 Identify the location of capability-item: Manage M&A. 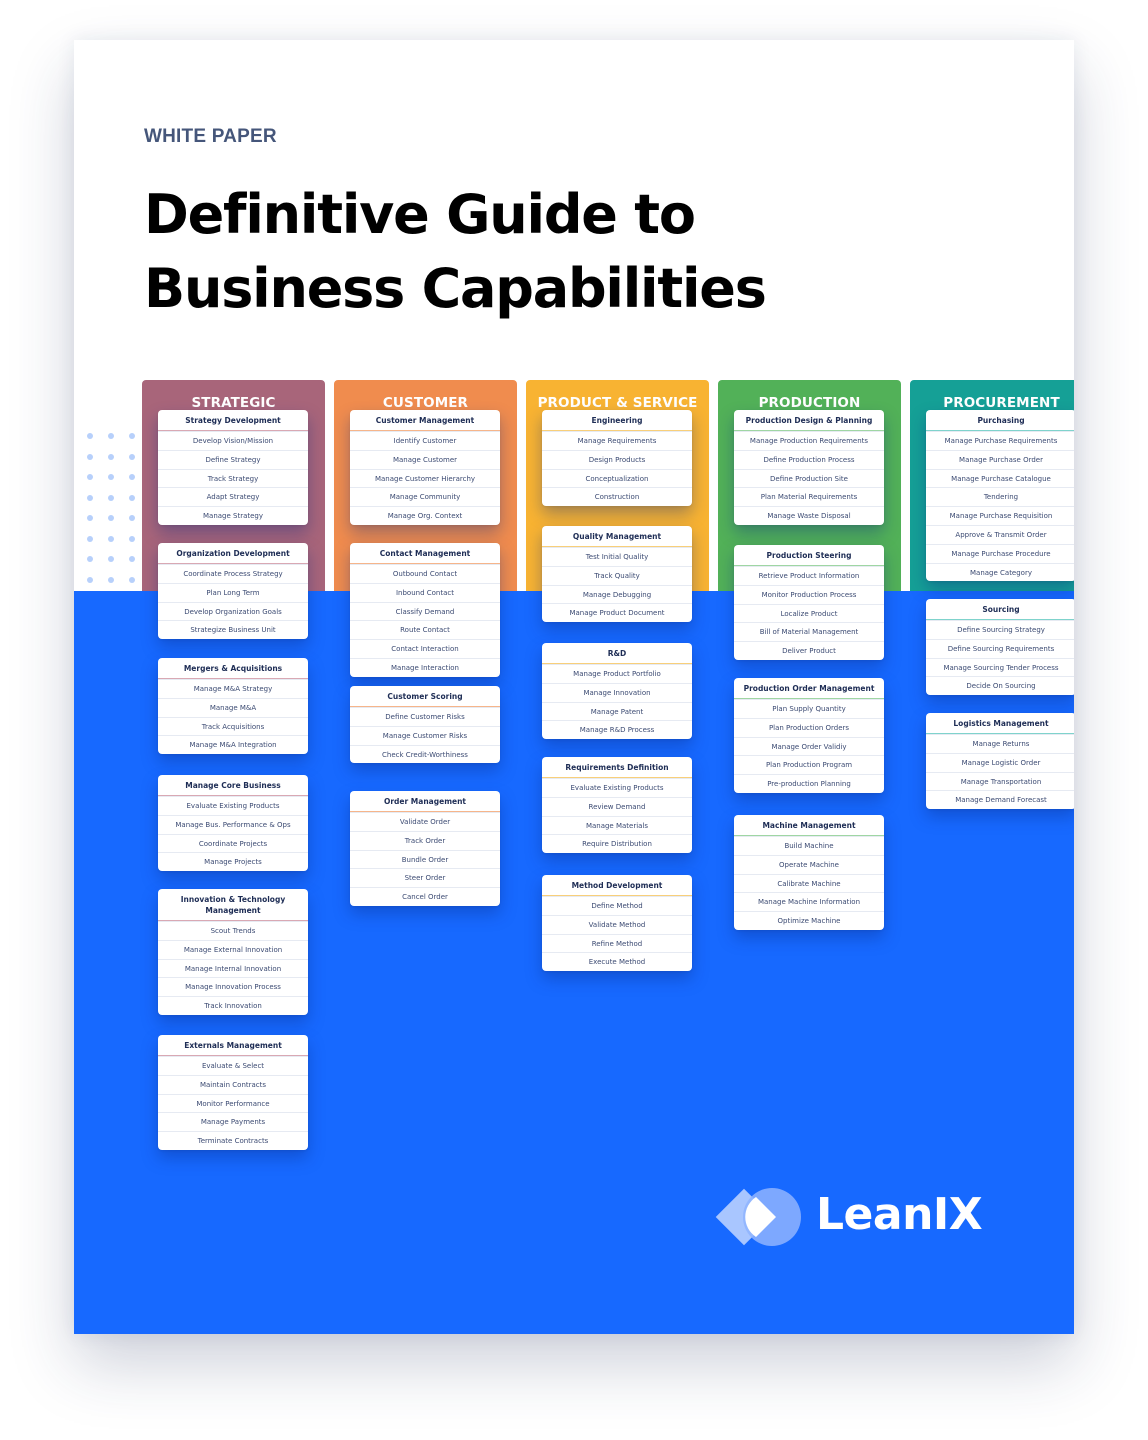
(233, 707).